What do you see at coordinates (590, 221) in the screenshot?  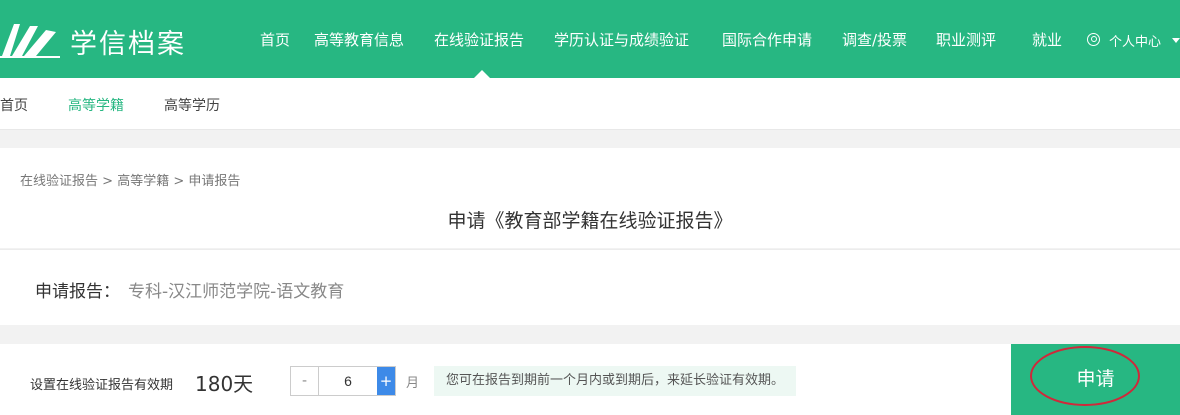 I see `page-title: 申请《教育部学籍在线验证报告》` at bounding box center [590, 221].